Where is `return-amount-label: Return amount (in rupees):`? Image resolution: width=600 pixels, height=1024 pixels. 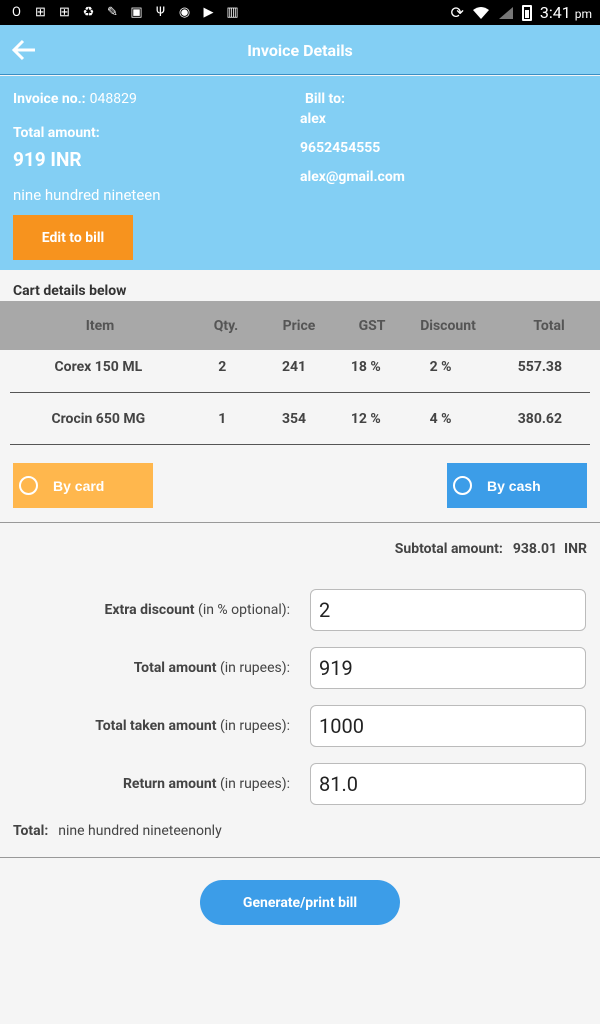
return-amount-label: Return amount (in rupees): is located at coordinates (206, 784).